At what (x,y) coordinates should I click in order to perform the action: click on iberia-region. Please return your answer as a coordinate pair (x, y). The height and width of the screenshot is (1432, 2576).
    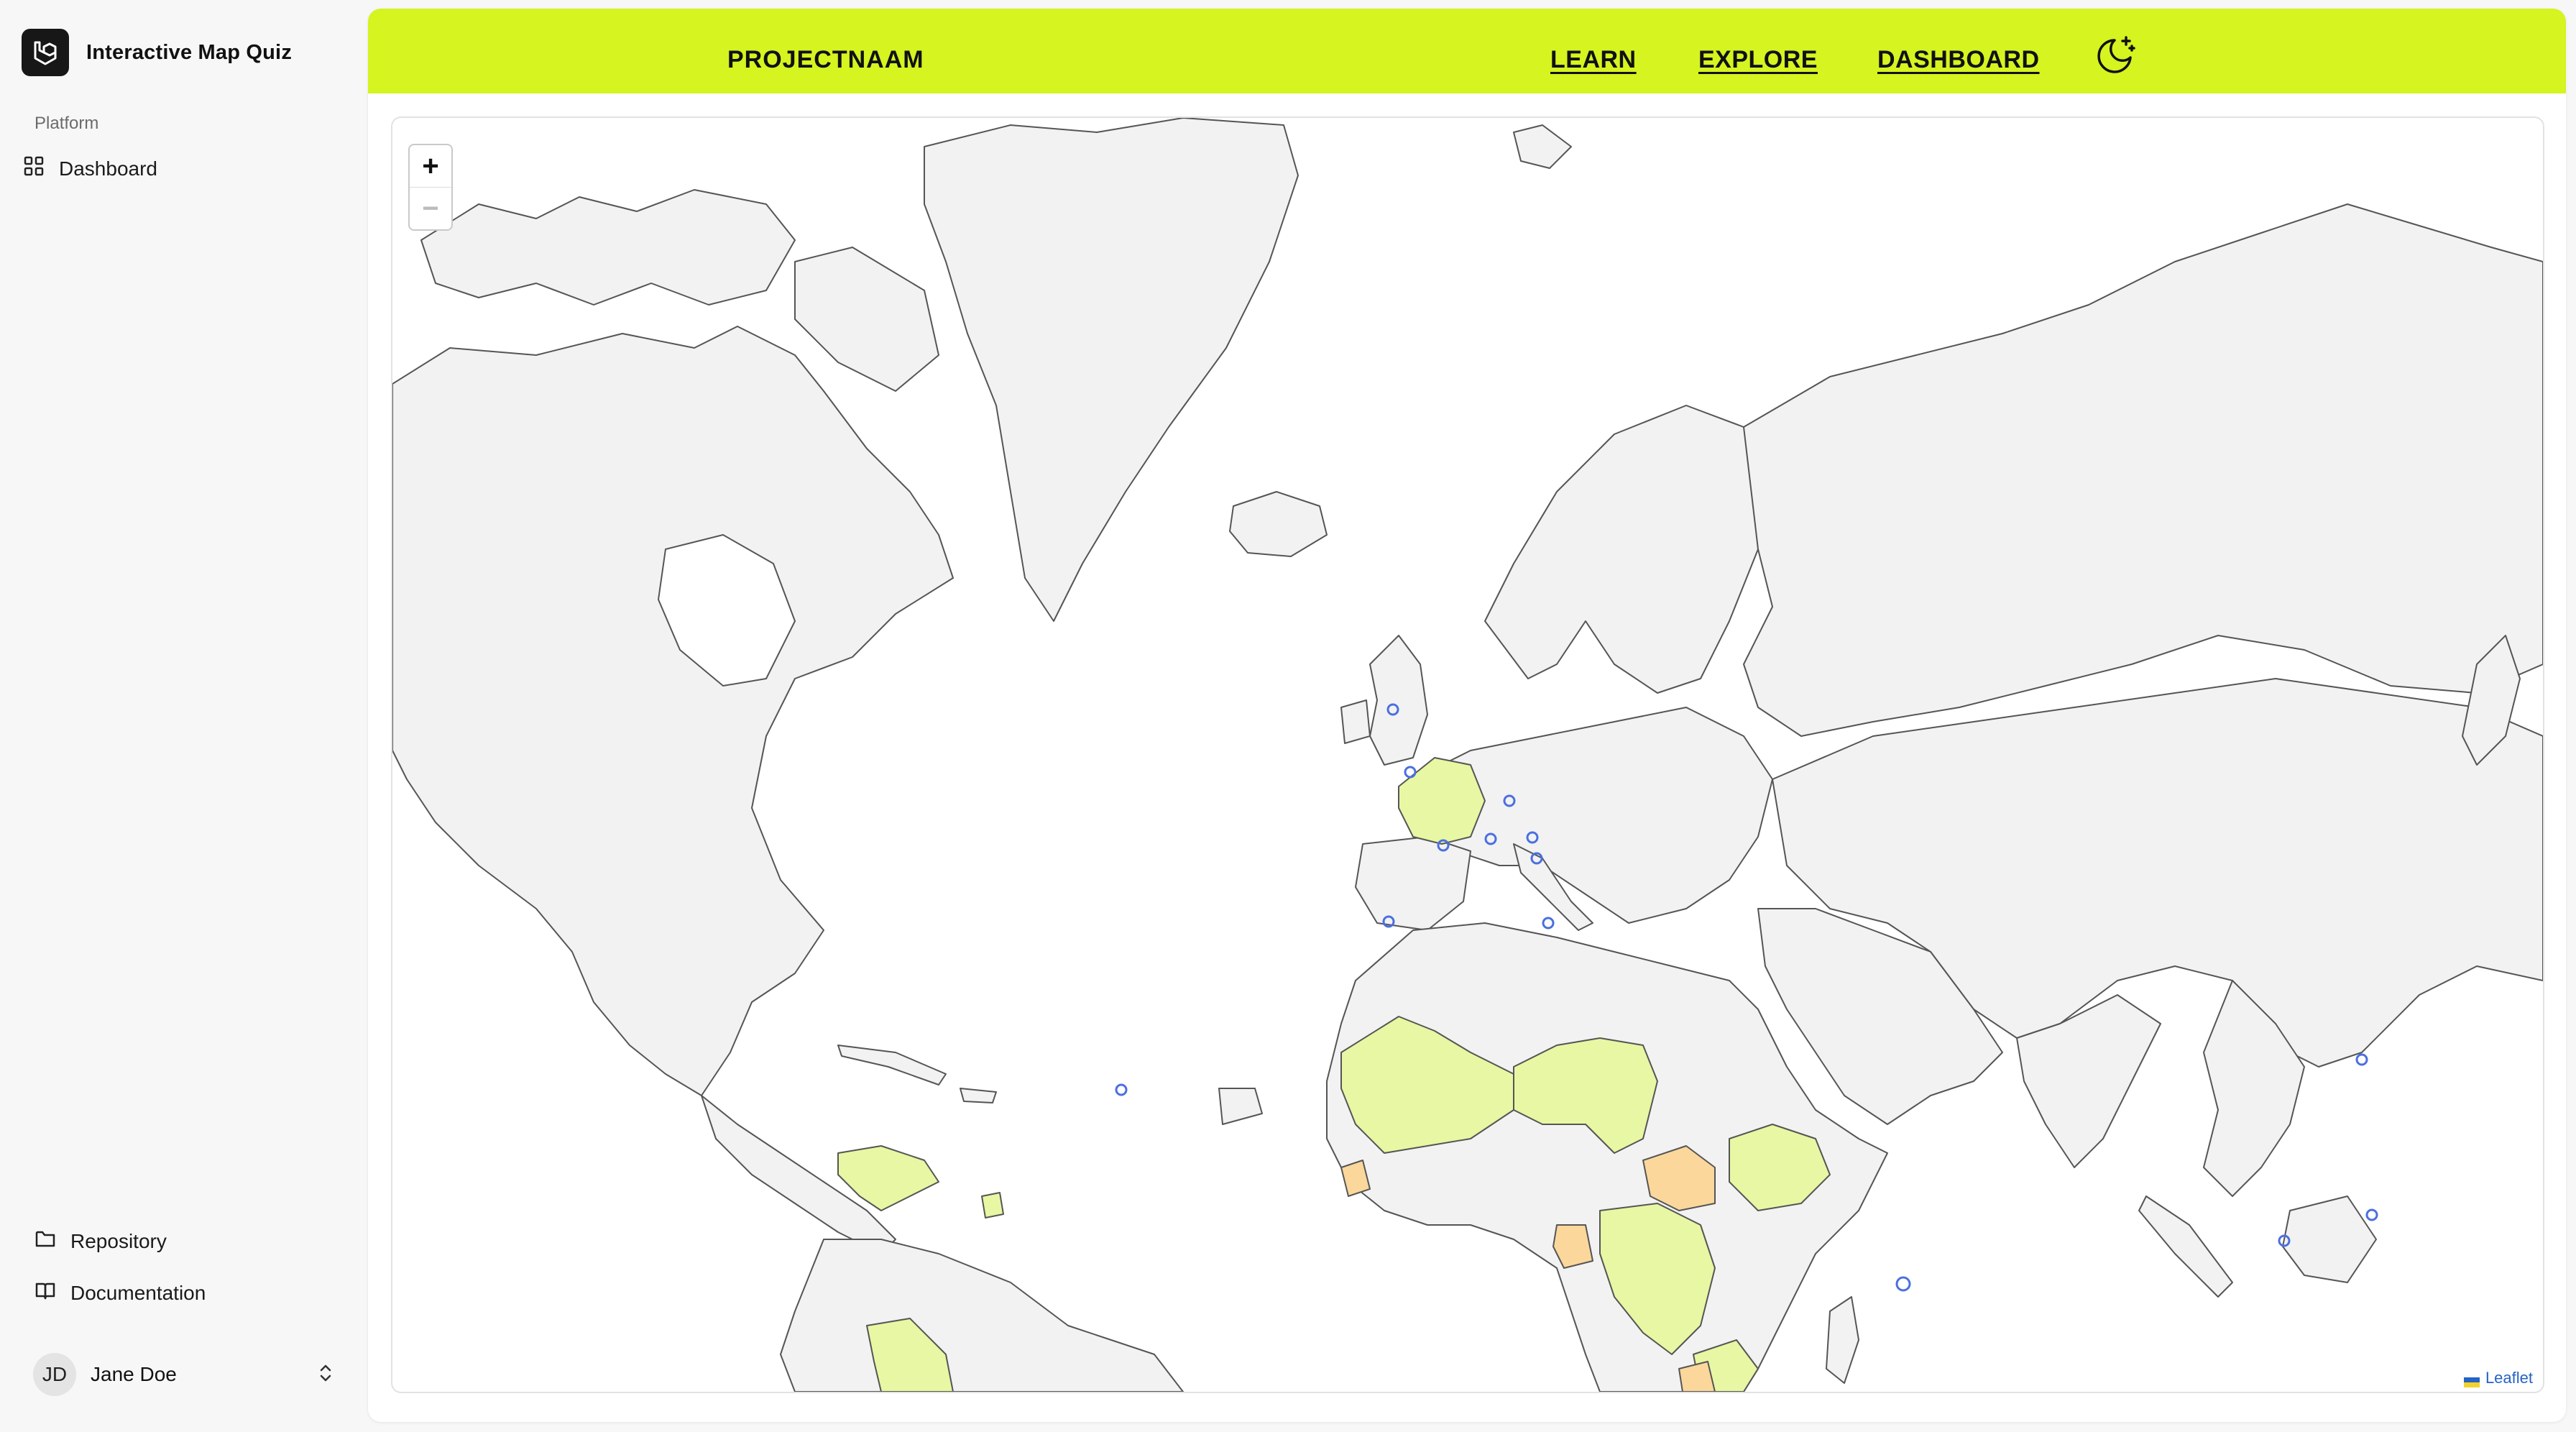
    Looking at the image, I should click on (1413, 883).